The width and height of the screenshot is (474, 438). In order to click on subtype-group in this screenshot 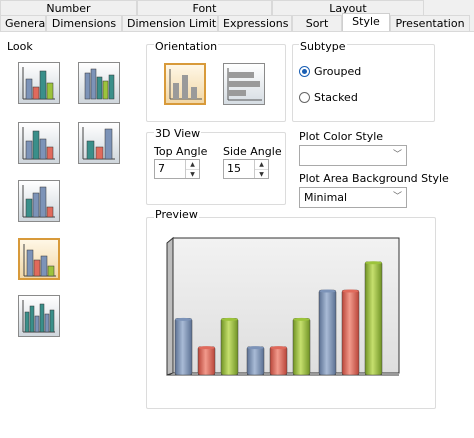, I will do `click(363, 83)`.